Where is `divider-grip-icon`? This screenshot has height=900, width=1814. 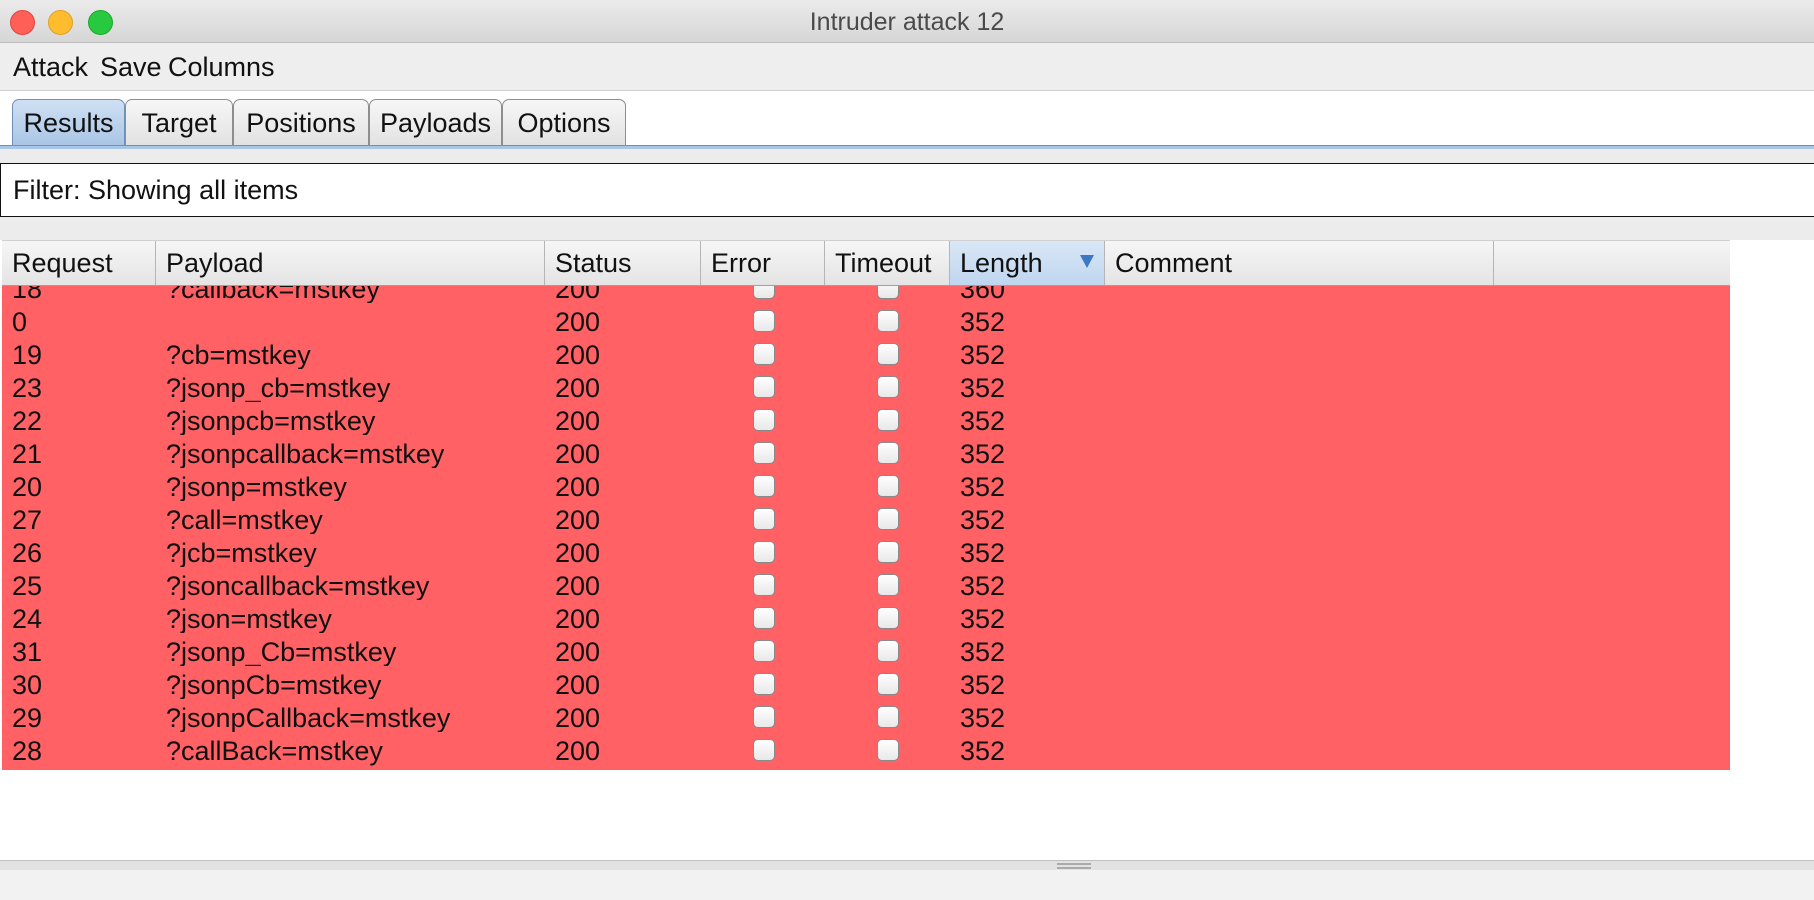 divider-grip-icon is located at coordinates (1074, 866).